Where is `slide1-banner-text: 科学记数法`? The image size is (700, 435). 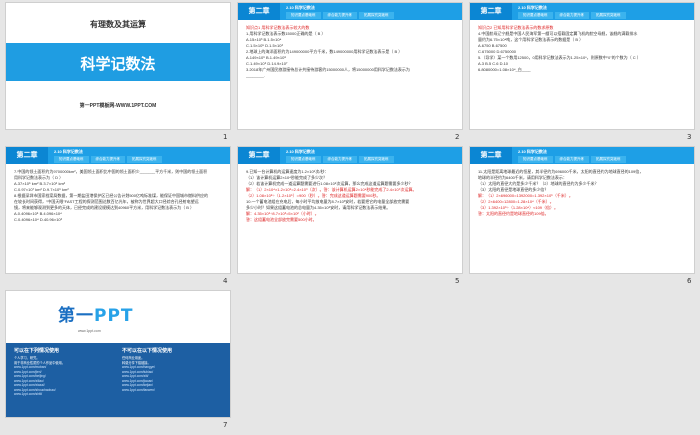 slide1-banner-text: 科学记数法 is located at coordinates (118, 64).